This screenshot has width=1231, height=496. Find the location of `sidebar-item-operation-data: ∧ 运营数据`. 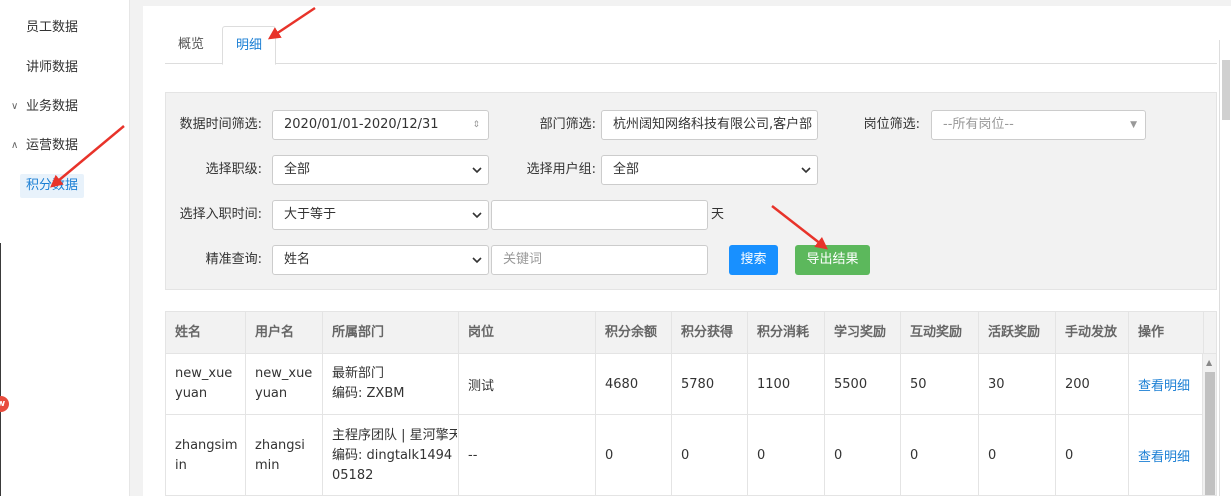

sidebar-item-operation-data: ∧ 运营数据 is located at coordinates (64, 146).